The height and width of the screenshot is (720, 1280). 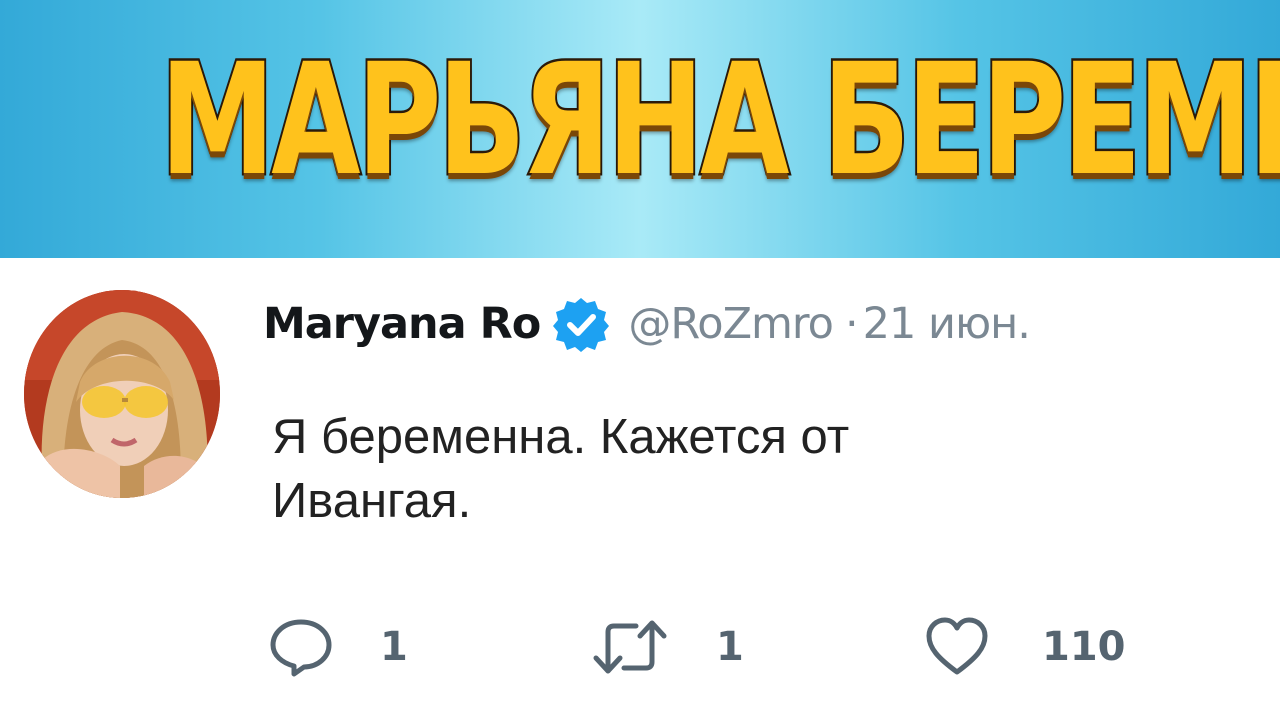 I want to click on like-count: 110, so click(x=1084, y=647).